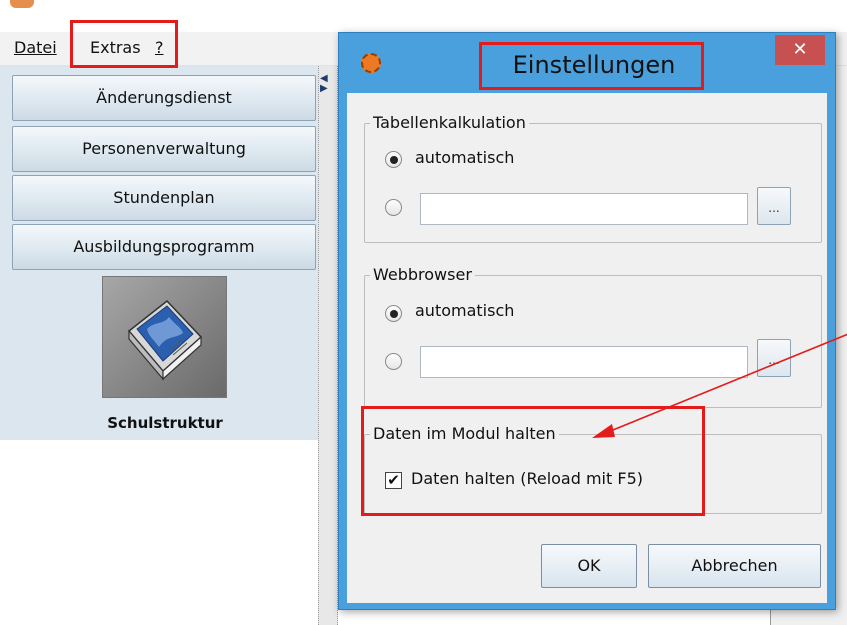  I want to click on browser-custom-radio, so click(393, 361).